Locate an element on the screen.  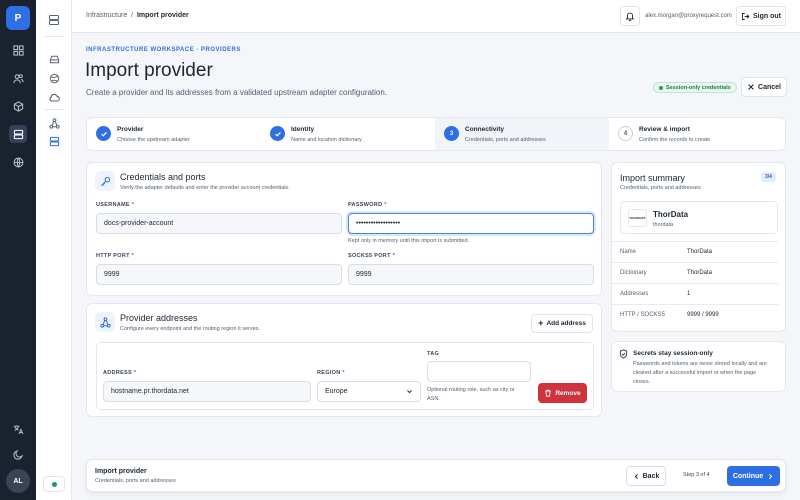
back-label: Back is located at coordinates (651, 476).